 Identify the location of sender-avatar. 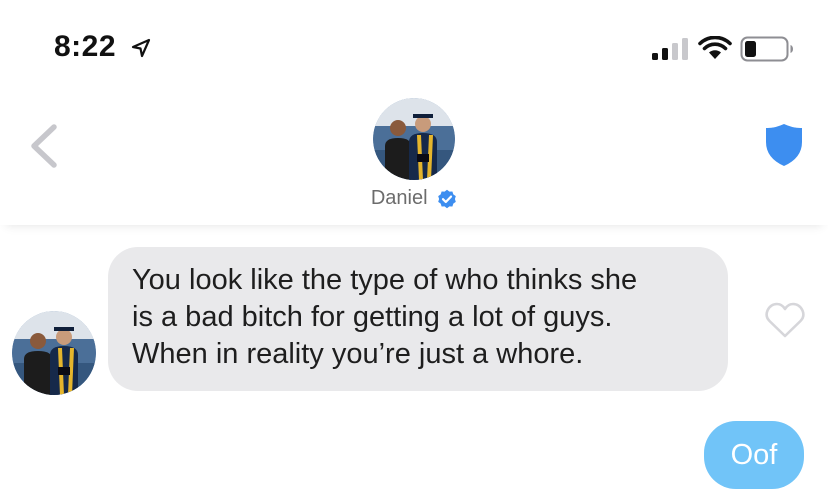
(54, 353).